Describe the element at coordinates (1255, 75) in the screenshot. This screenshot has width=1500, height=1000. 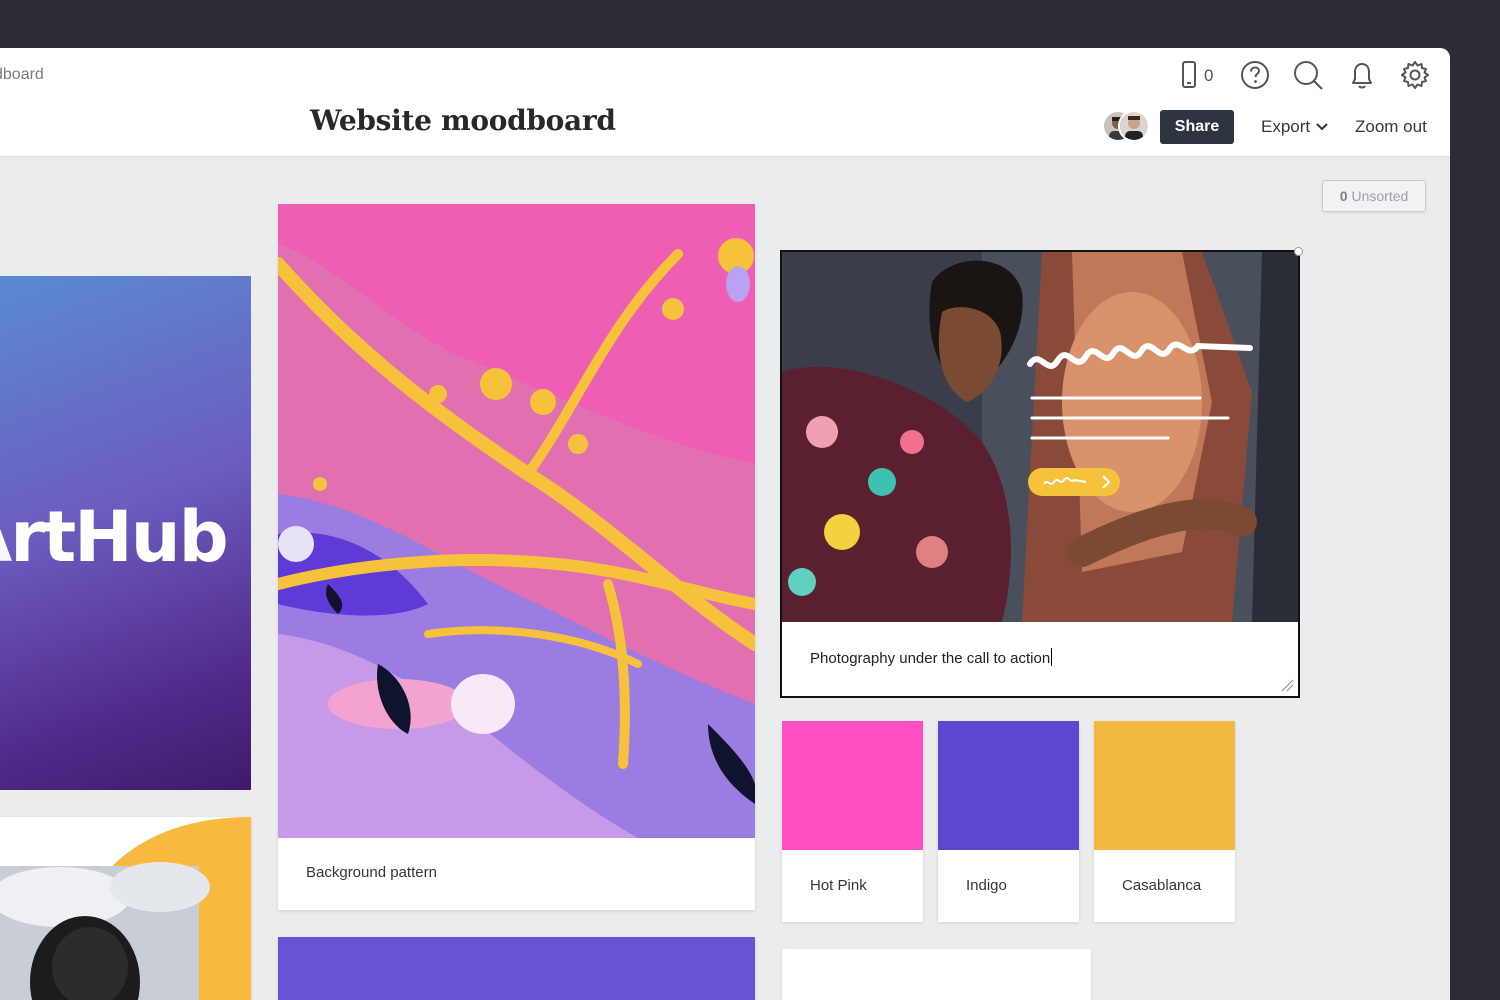
I see `help-icon` at that location.